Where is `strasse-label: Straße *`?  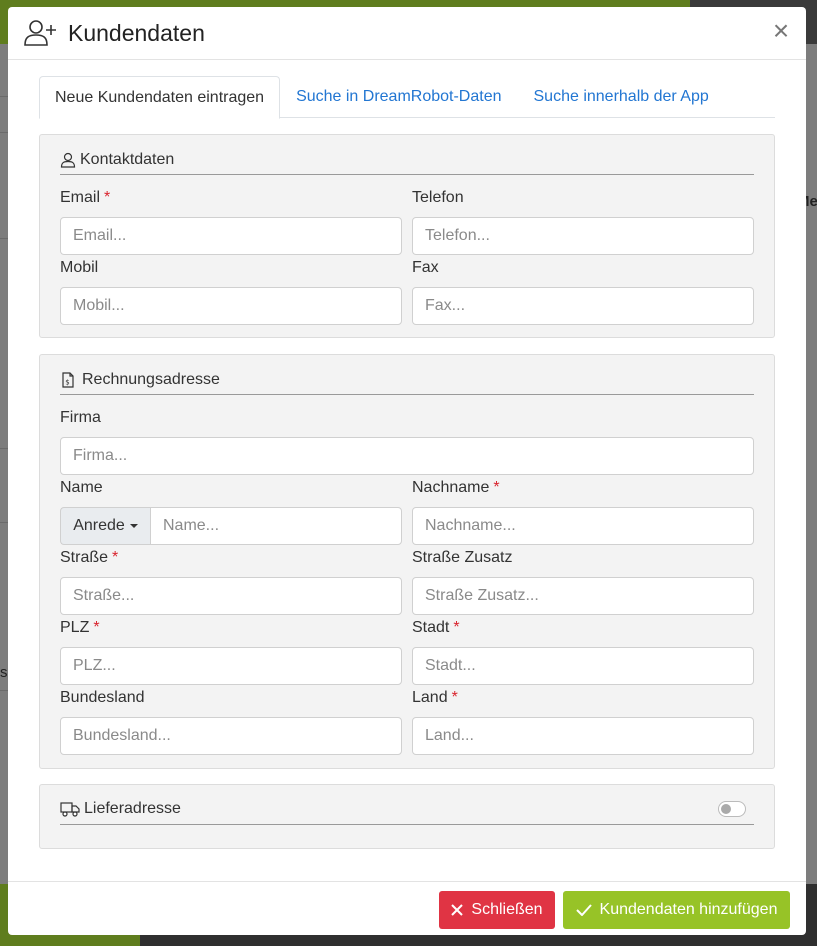 strasse-label: Straße * is located at coordinates (89, 557).